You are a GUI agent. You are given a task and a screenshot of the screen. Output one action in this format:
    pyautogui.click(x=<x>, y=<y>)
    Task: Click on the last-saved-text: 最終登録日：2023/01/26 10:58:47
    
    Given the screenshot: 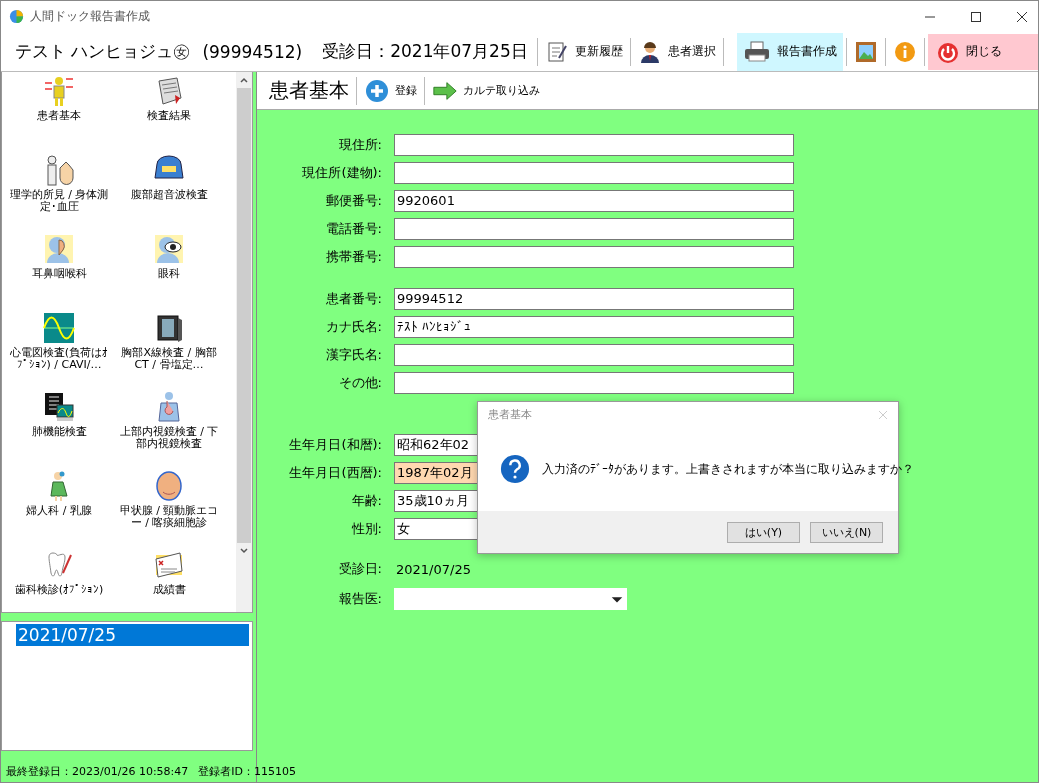 What is the action you would take?
    pyautogui.click(x=97, y=771)
    